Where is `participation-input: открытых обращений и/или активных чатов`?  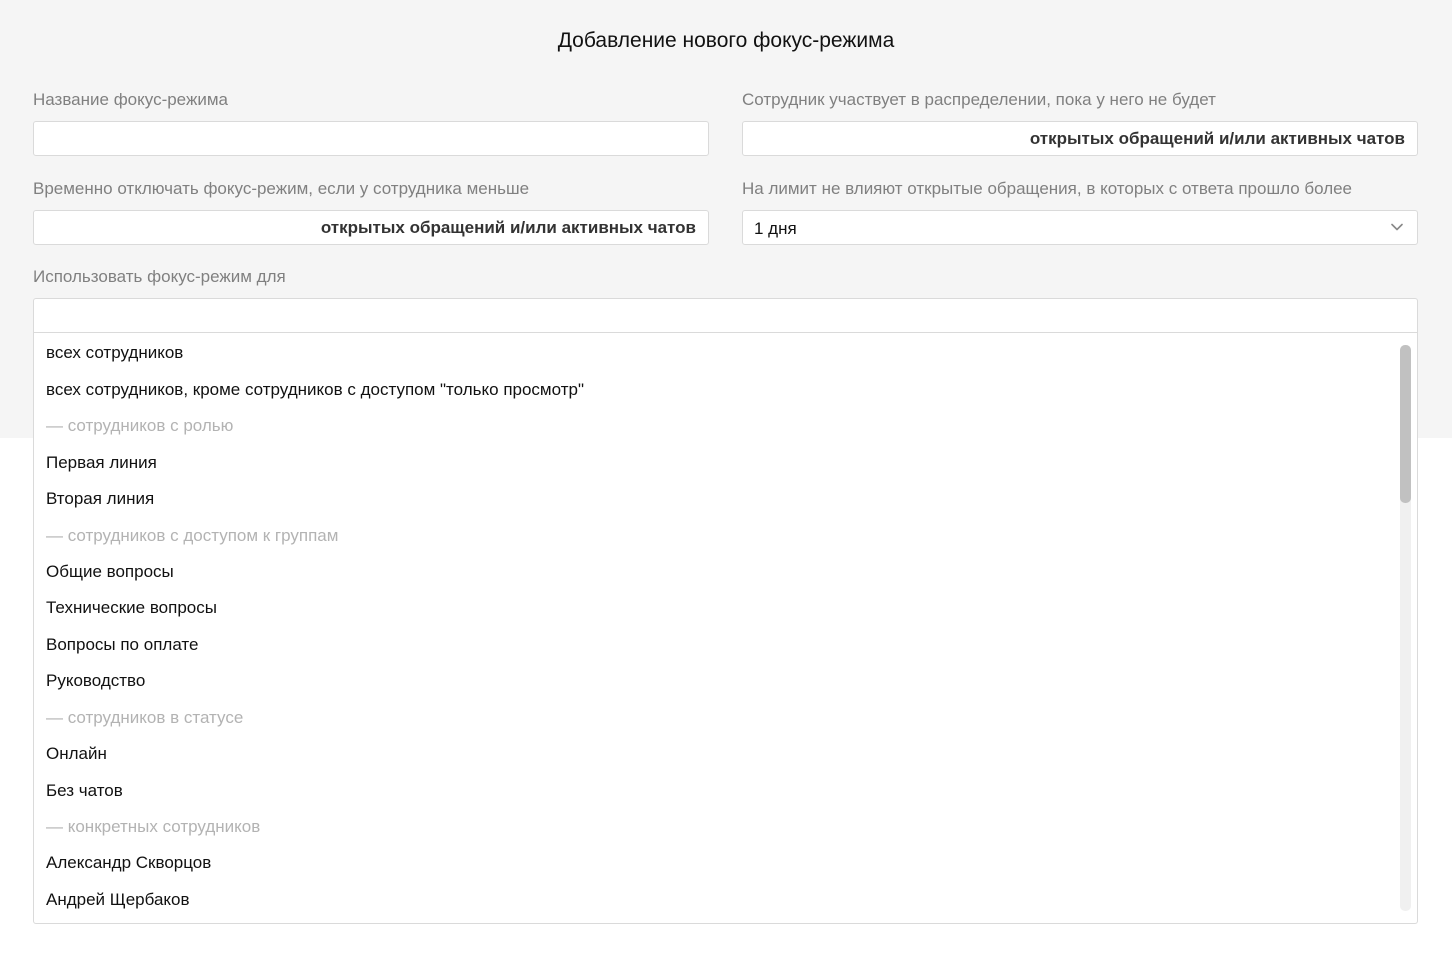
participation-input: открытых обращений и/или активных чатов is located at coordinates (1080, 138).